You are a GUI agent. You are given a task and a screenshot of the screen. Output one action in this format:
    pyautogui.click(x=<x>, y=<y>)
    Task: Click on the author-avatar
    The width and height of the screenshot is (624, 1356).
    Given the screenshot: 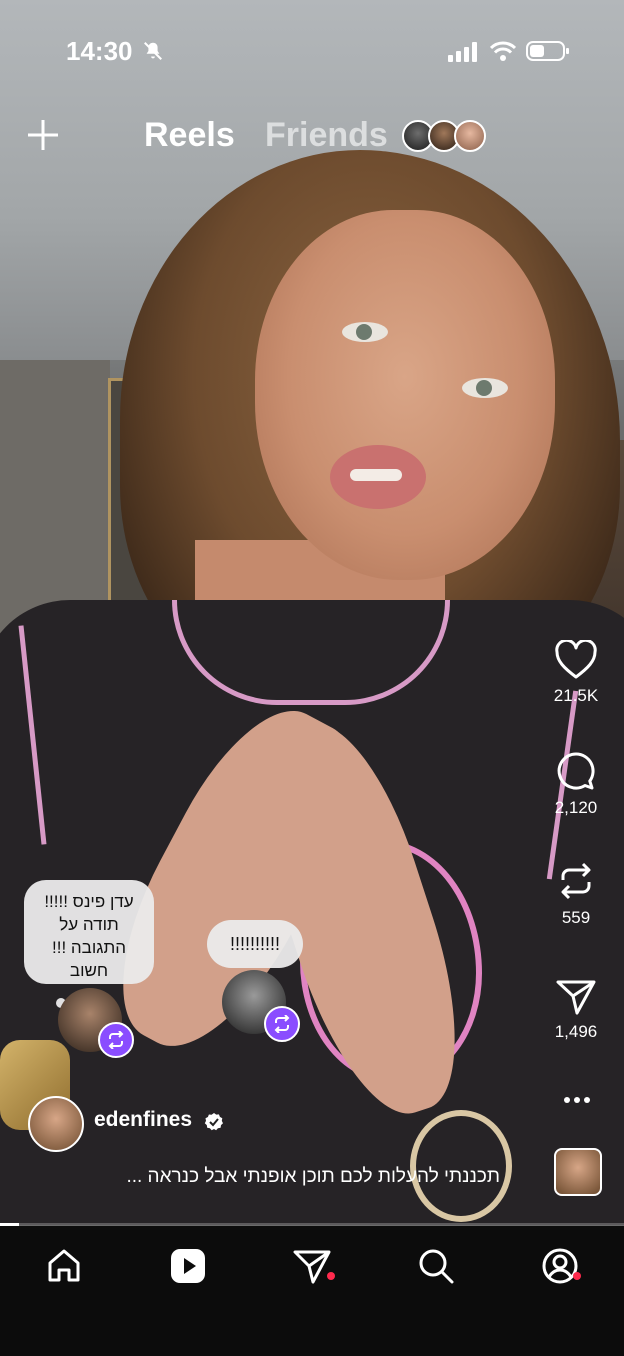 What is the action you would take?
    pyautogui.click(x=56, y=1124)
    